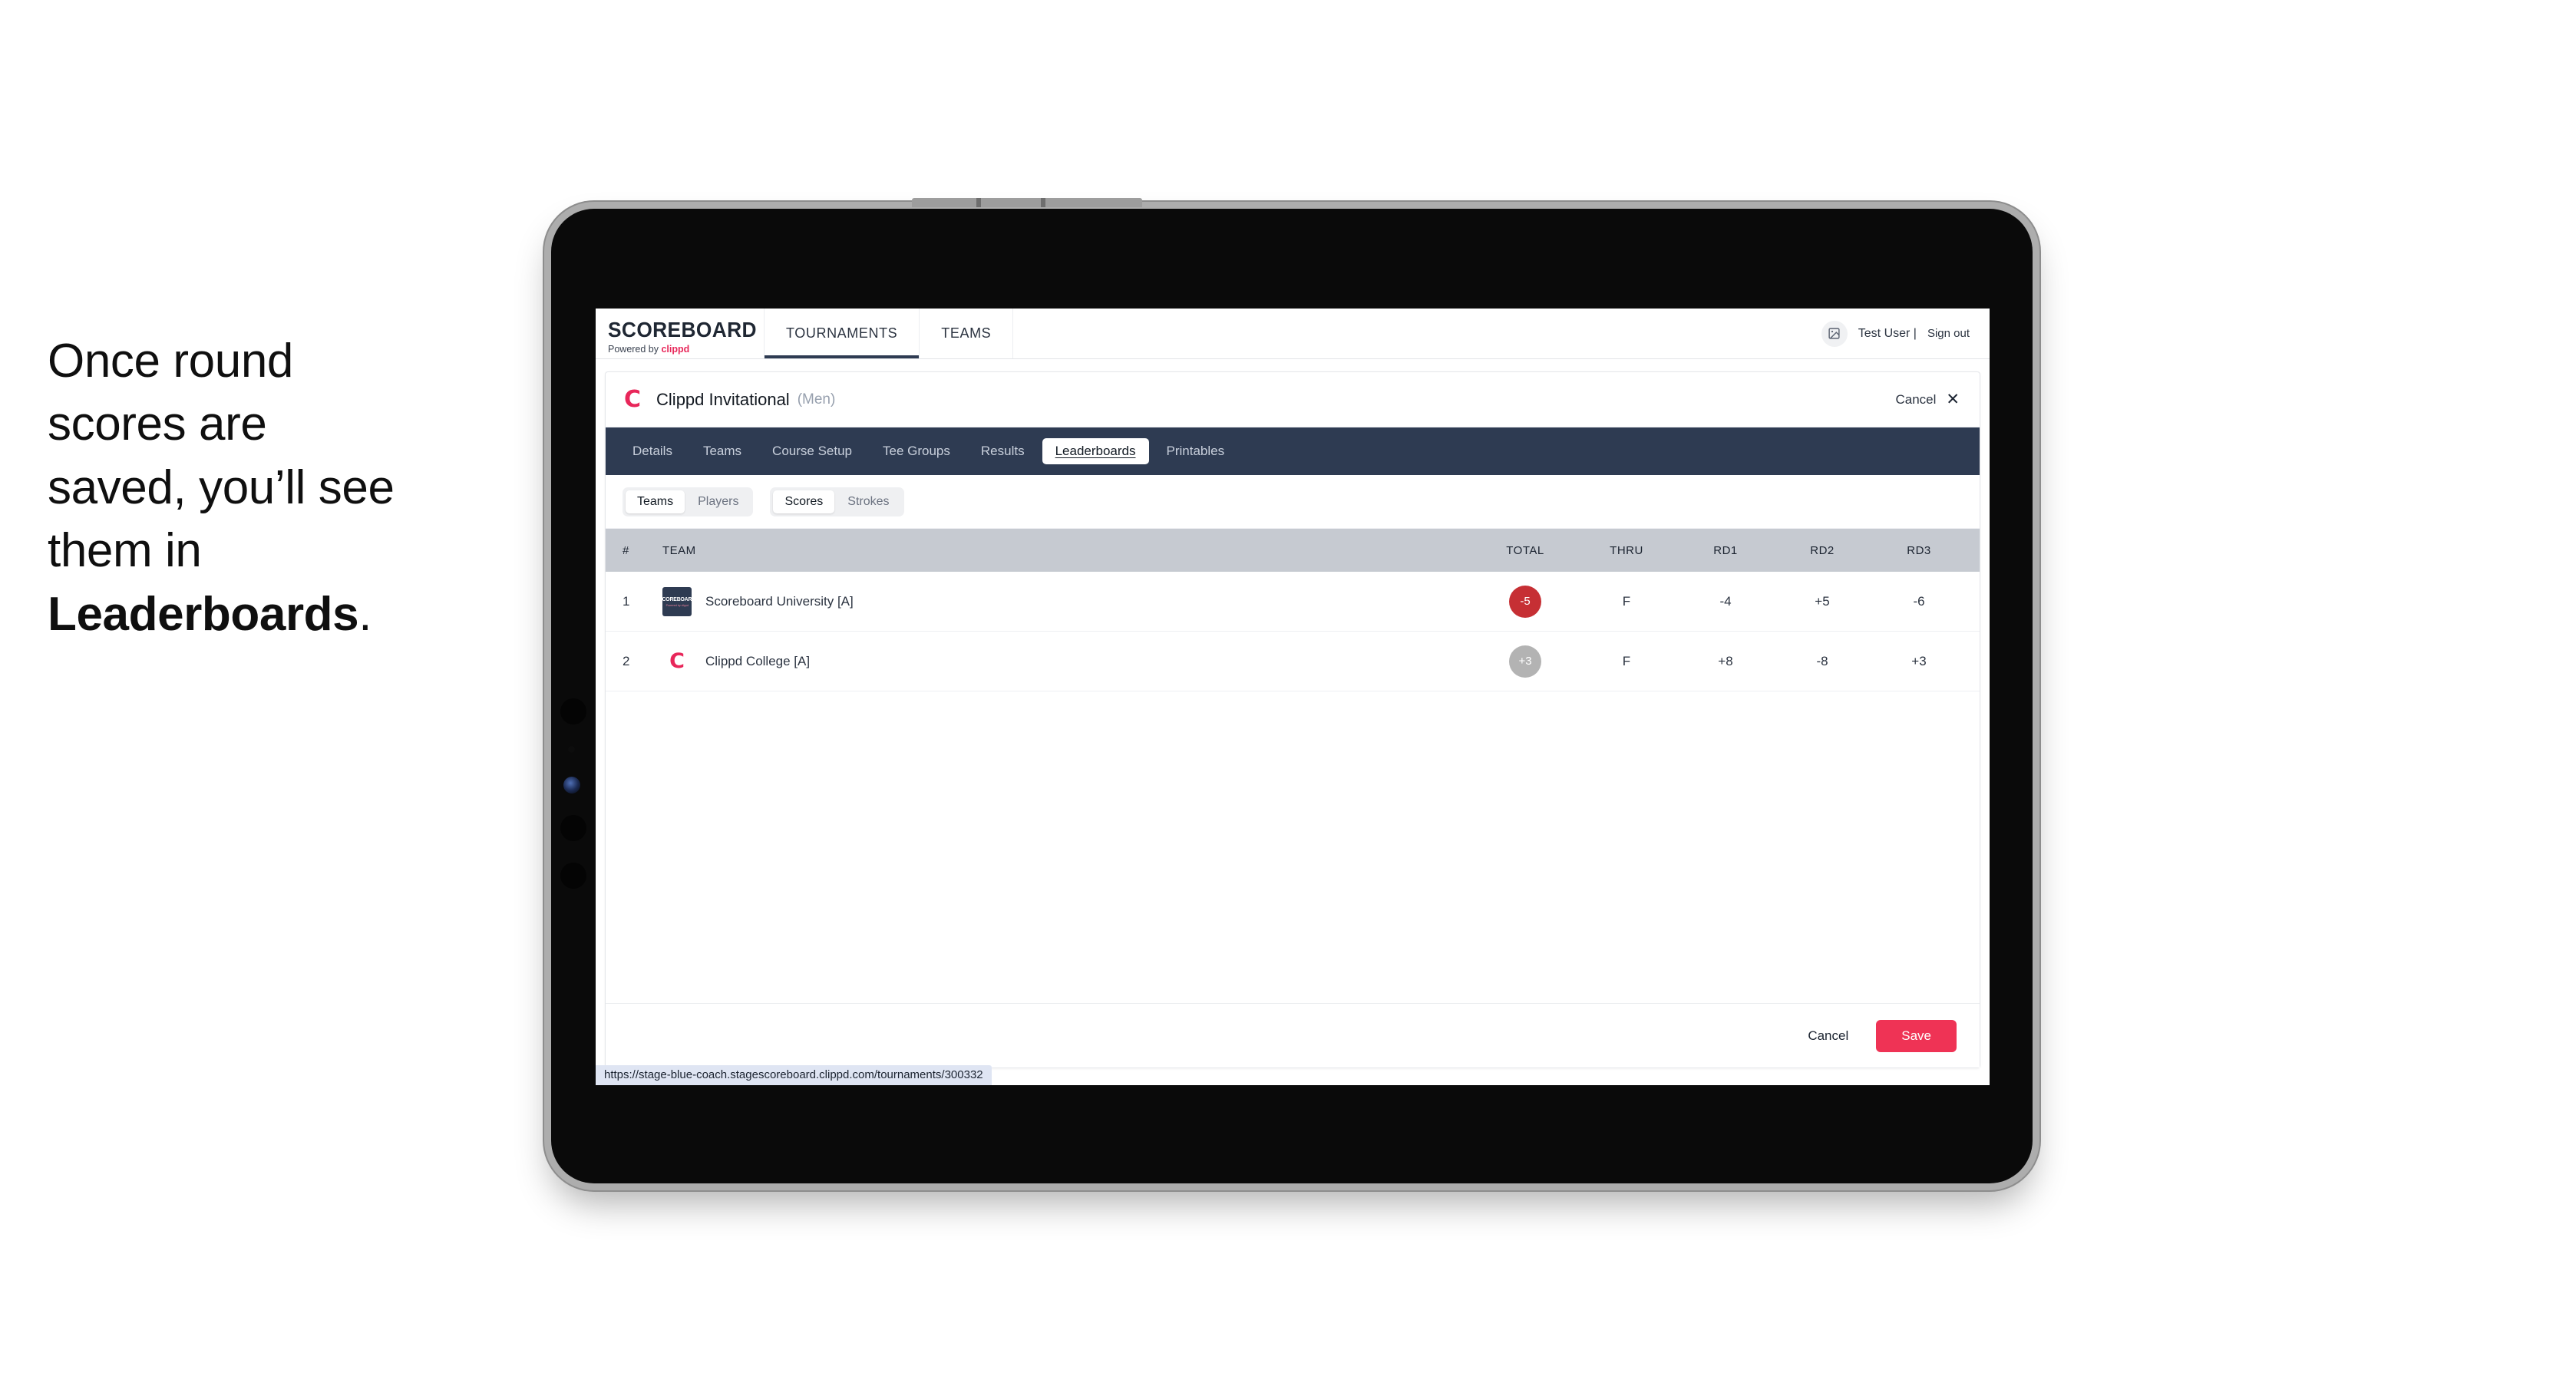 This screenshot has width=2576, height=1386. Describe the element at coordinates (816, 399) in the screenshot. I see `tournament-gender-label: (Men)` at that location.